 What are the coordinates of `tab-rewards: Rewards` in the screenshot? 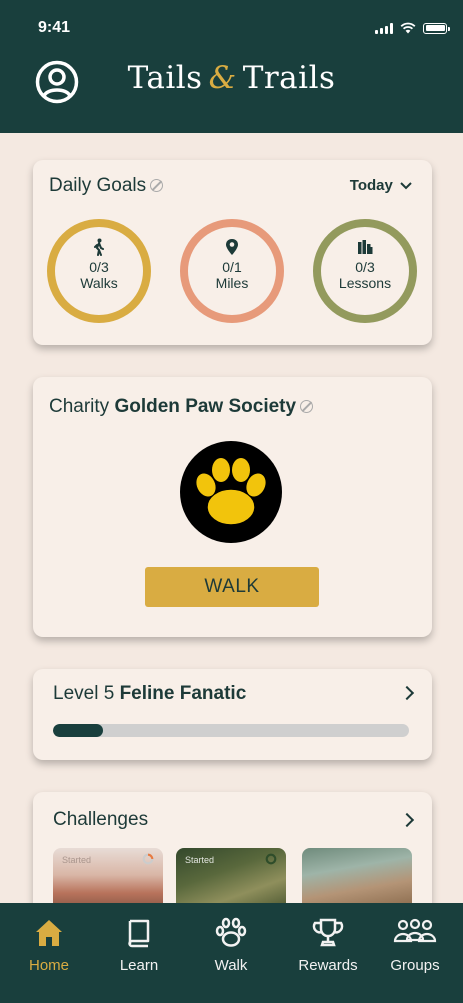 It's located at (328, 945).